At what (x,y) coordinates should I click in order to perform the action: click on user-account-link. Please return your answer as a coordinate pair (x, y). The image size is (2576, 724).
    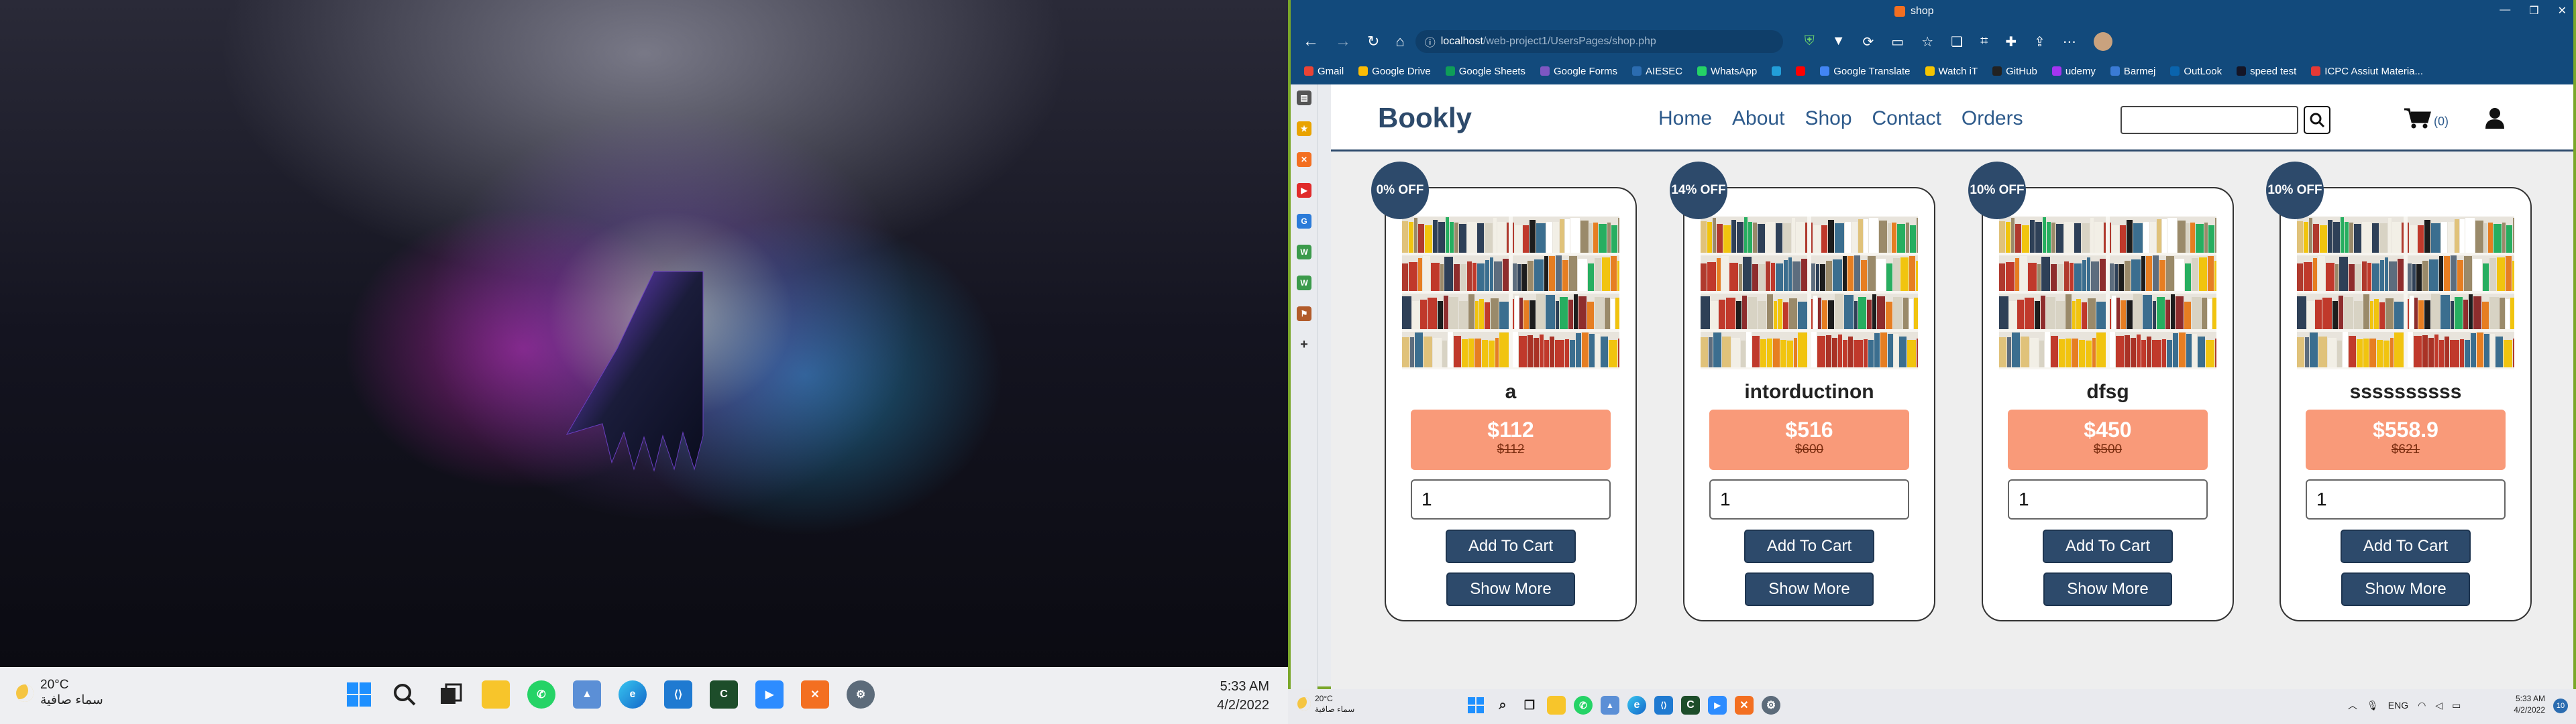
    Looking at the image, I should click on (2495, 119).